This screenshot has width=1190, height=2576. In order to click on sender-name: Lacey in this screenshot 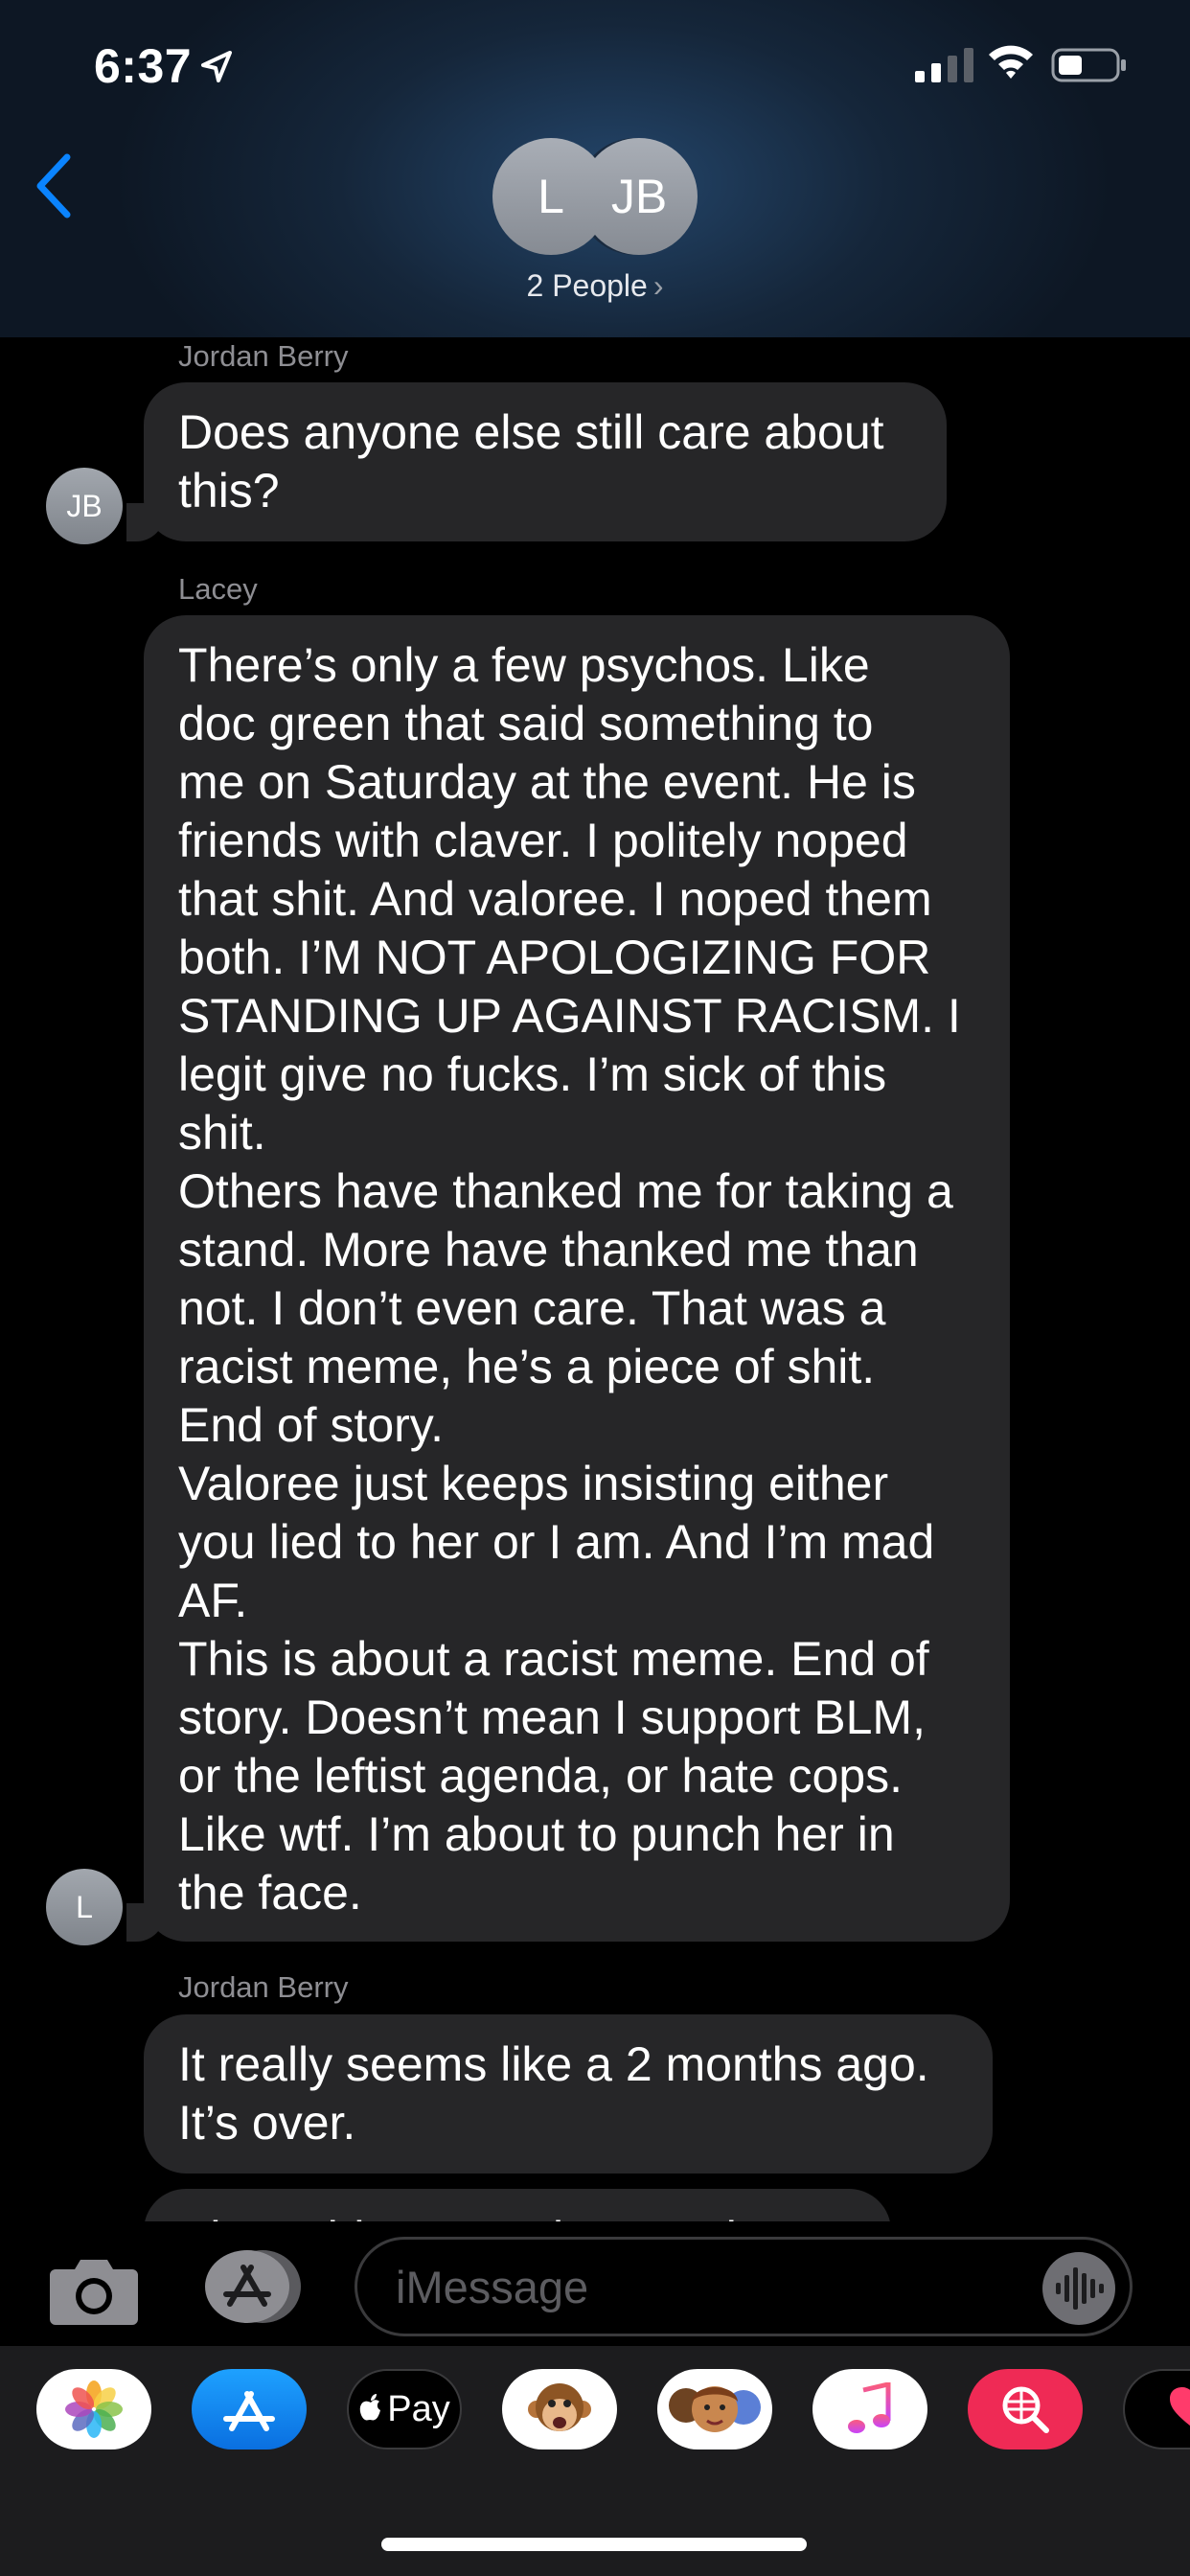, I will do `click(218, 589)`.